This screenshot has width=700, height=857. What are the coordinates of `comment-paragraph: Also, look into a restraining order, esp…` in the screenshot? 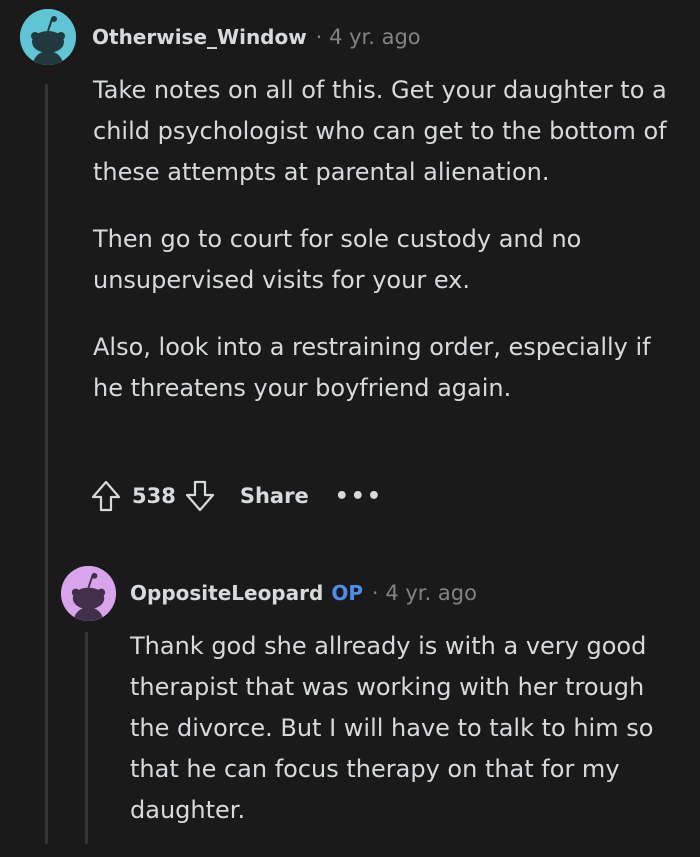 It's located at (372, 367).